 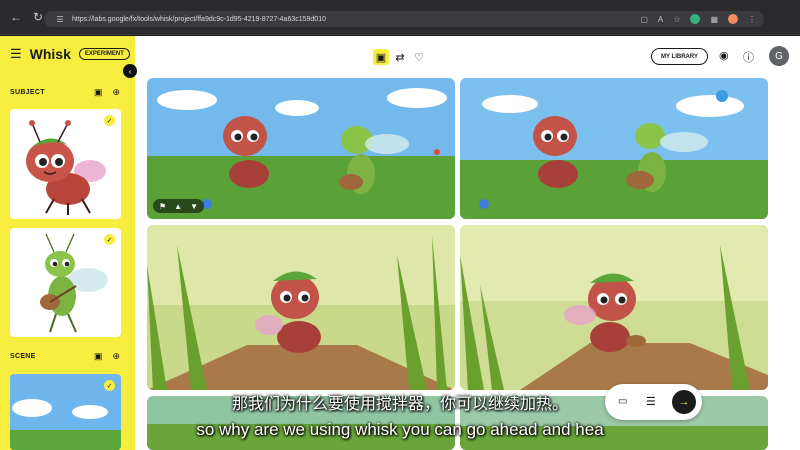 What do you see at coordinates (644, 19) in the screenshot?
I see `cast-icon: ▢` at bounding box center [644, 19].